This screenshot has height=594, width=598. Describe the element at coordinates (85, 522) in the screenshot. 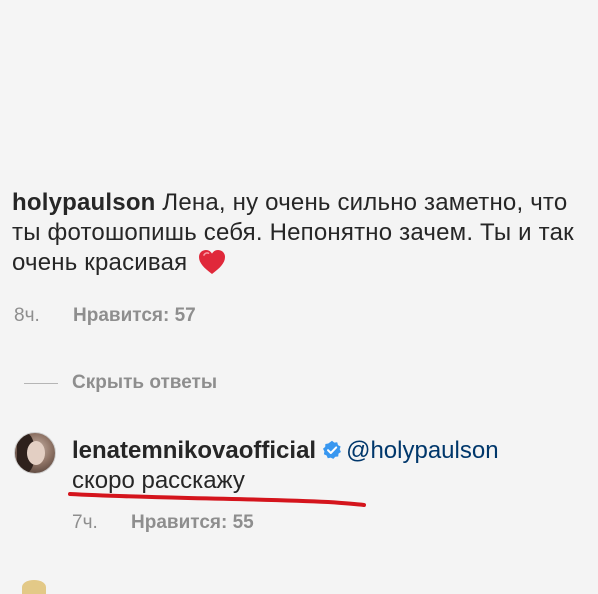

I see `reply-time: 7ч.` at that location.